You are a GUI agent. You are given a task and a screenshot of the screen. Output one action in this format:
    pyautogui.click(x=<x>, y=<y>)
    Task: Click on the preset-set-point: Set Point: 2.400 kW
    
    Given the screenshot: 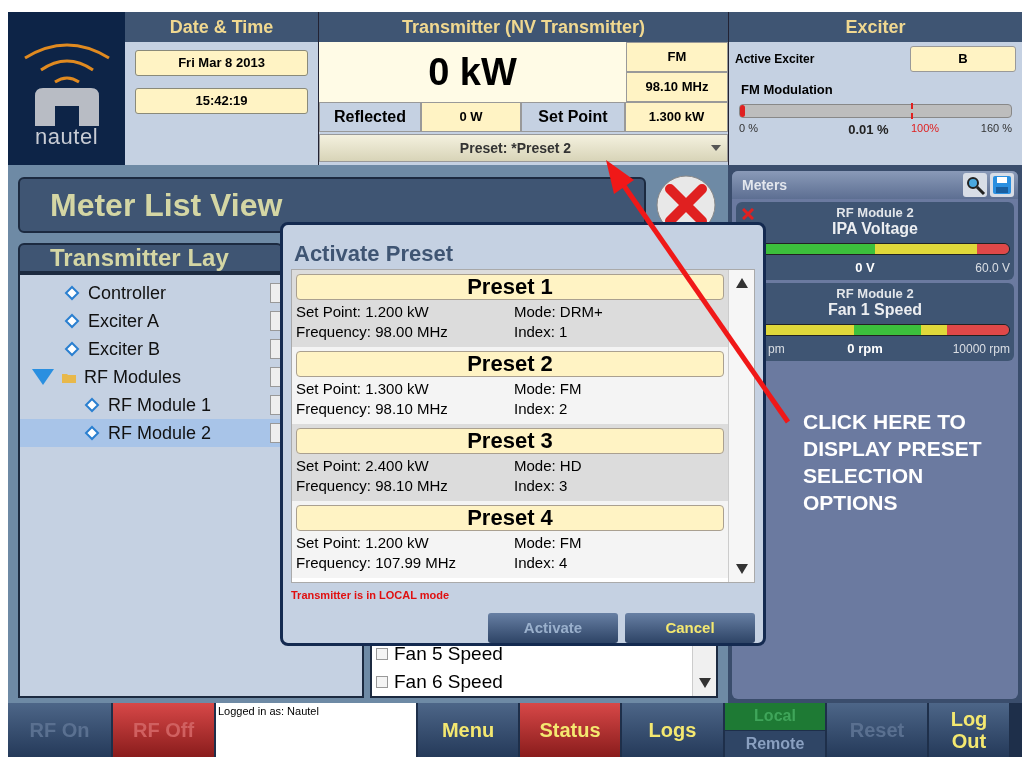 What is the action you would take?
    pyautogui.click(x=363, y=466)
    